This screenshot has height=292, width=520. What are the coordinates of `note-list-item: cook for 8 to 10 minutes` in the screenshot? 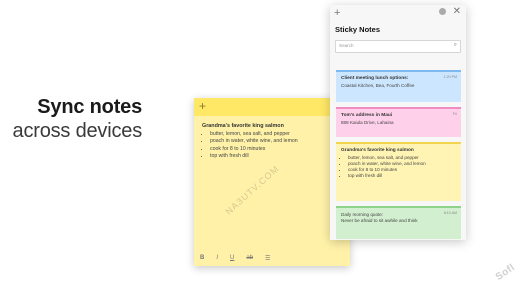 It's located at (276, 149).